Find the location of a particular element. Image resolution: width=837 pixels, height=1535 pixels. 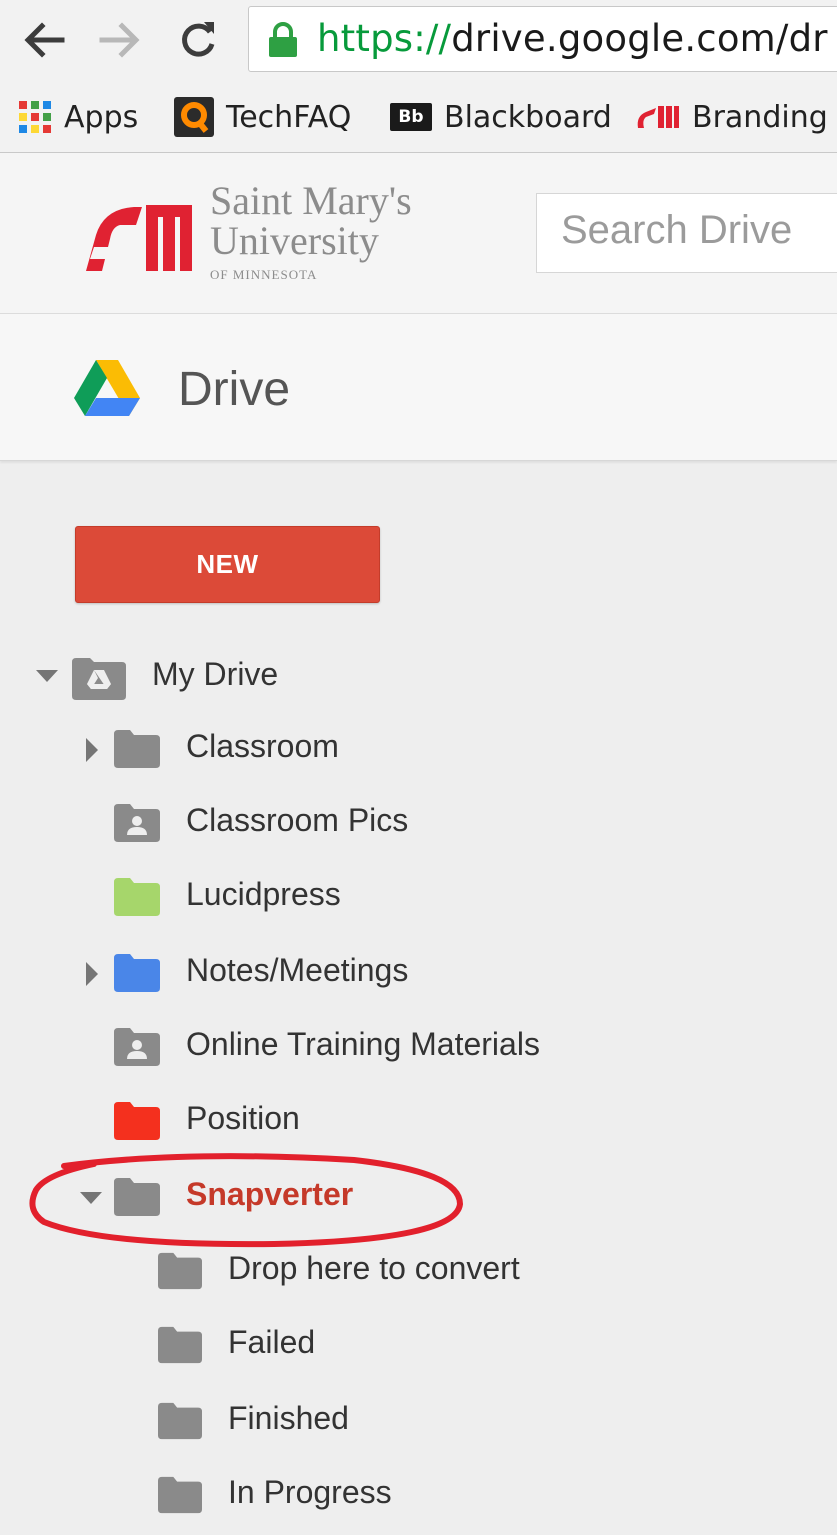

google-drive-logo-icon is located at coordinates (107, 388).